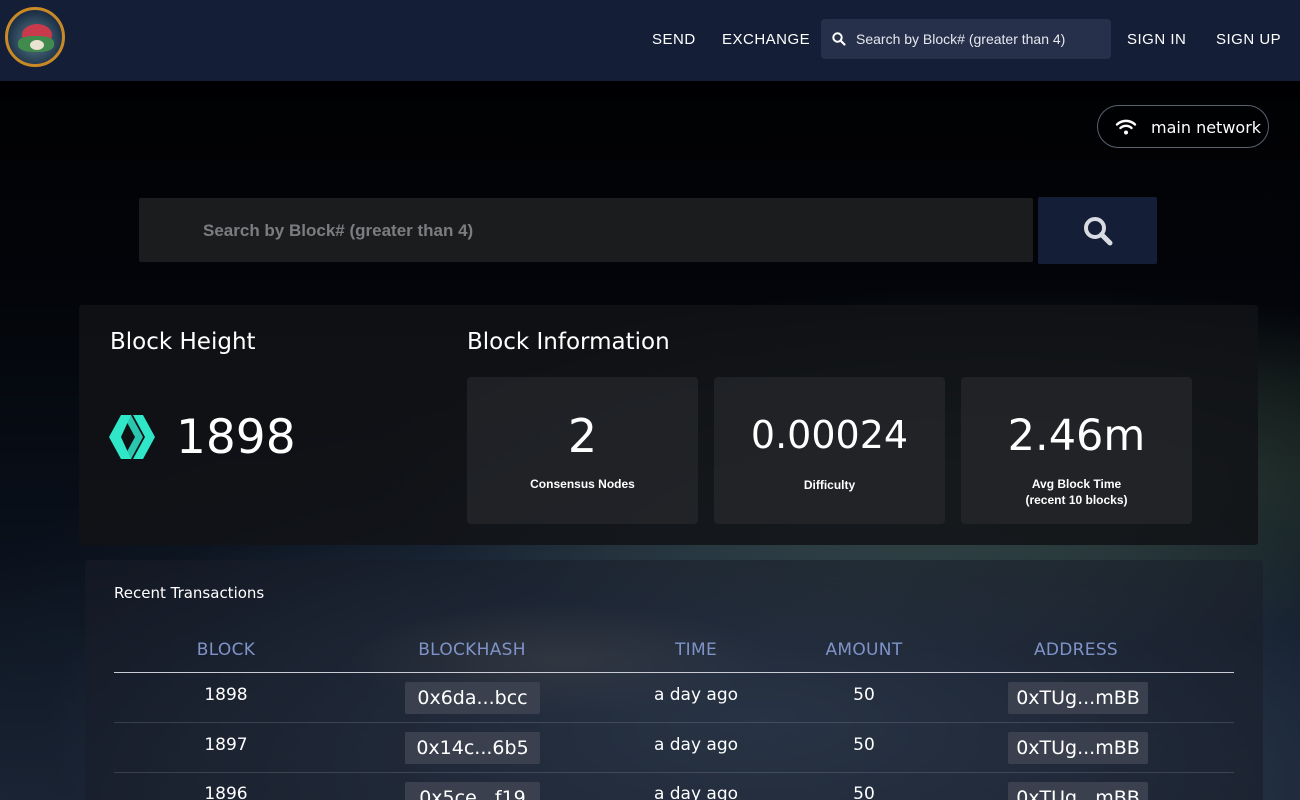  What do you see at coordinates (1076, 650) in the screenshot?
I see `column-header-address: ADDRESS` at bounding box center [1076, 650].